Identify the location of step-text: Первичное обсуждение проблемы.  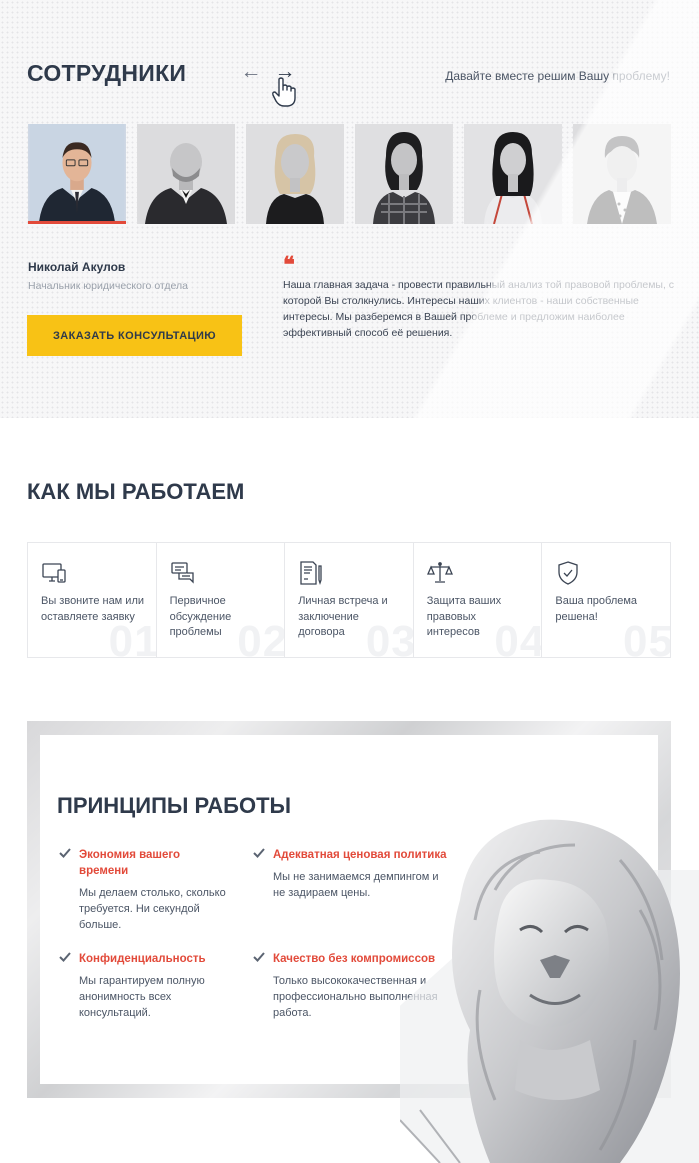
(200, 616).